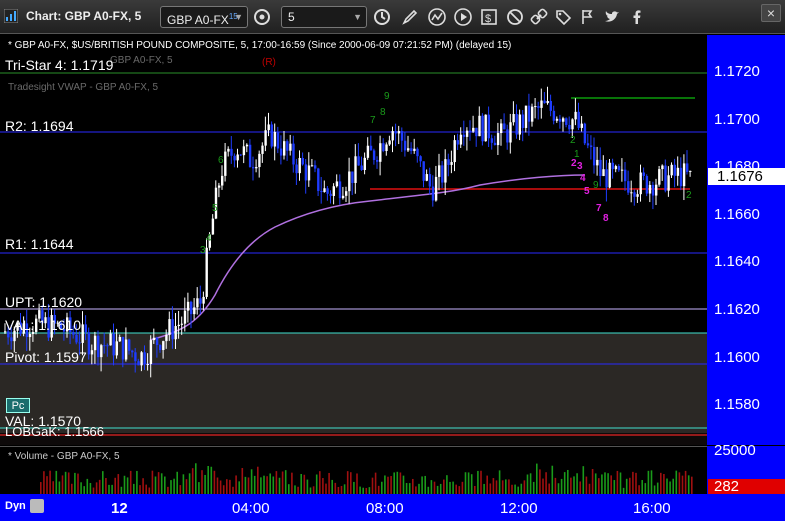 This screenshot has height=521, width=785. What do you see at coordinates (251, 508) in the screenshot?
I see `time-tick: 04:00` at bounding box center [251, 508].